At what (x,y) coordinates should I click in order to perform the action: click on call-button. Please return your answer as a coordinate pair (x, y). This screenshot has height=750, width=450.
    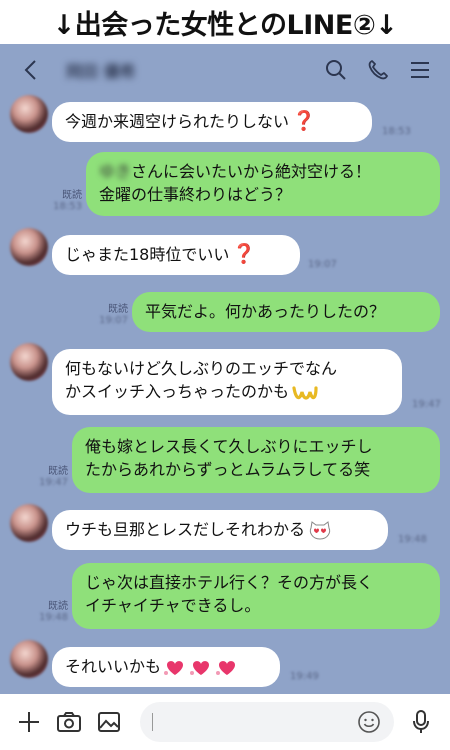
    Looking at the image, I should click on (378, 70).